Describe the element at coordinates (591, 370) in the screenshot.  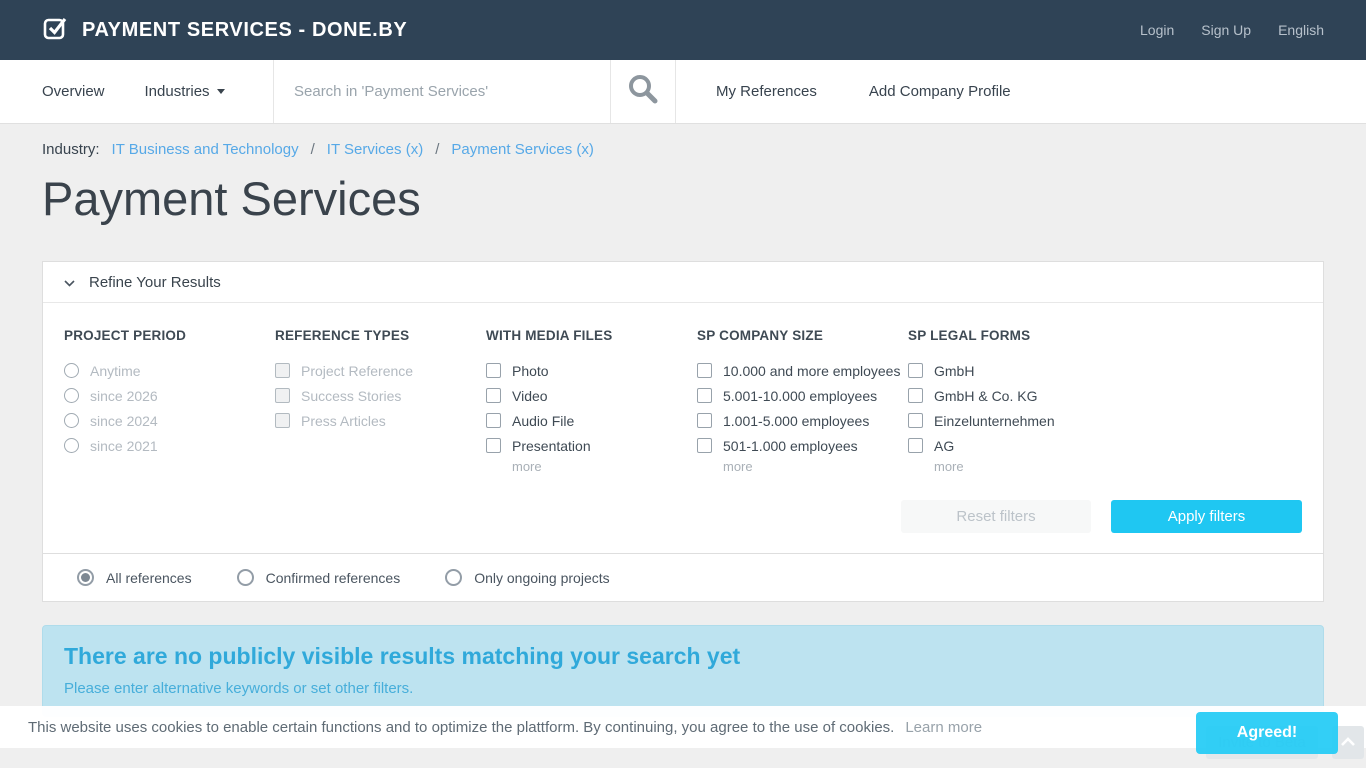
I see `checkbox-photo: Photo` at that location.